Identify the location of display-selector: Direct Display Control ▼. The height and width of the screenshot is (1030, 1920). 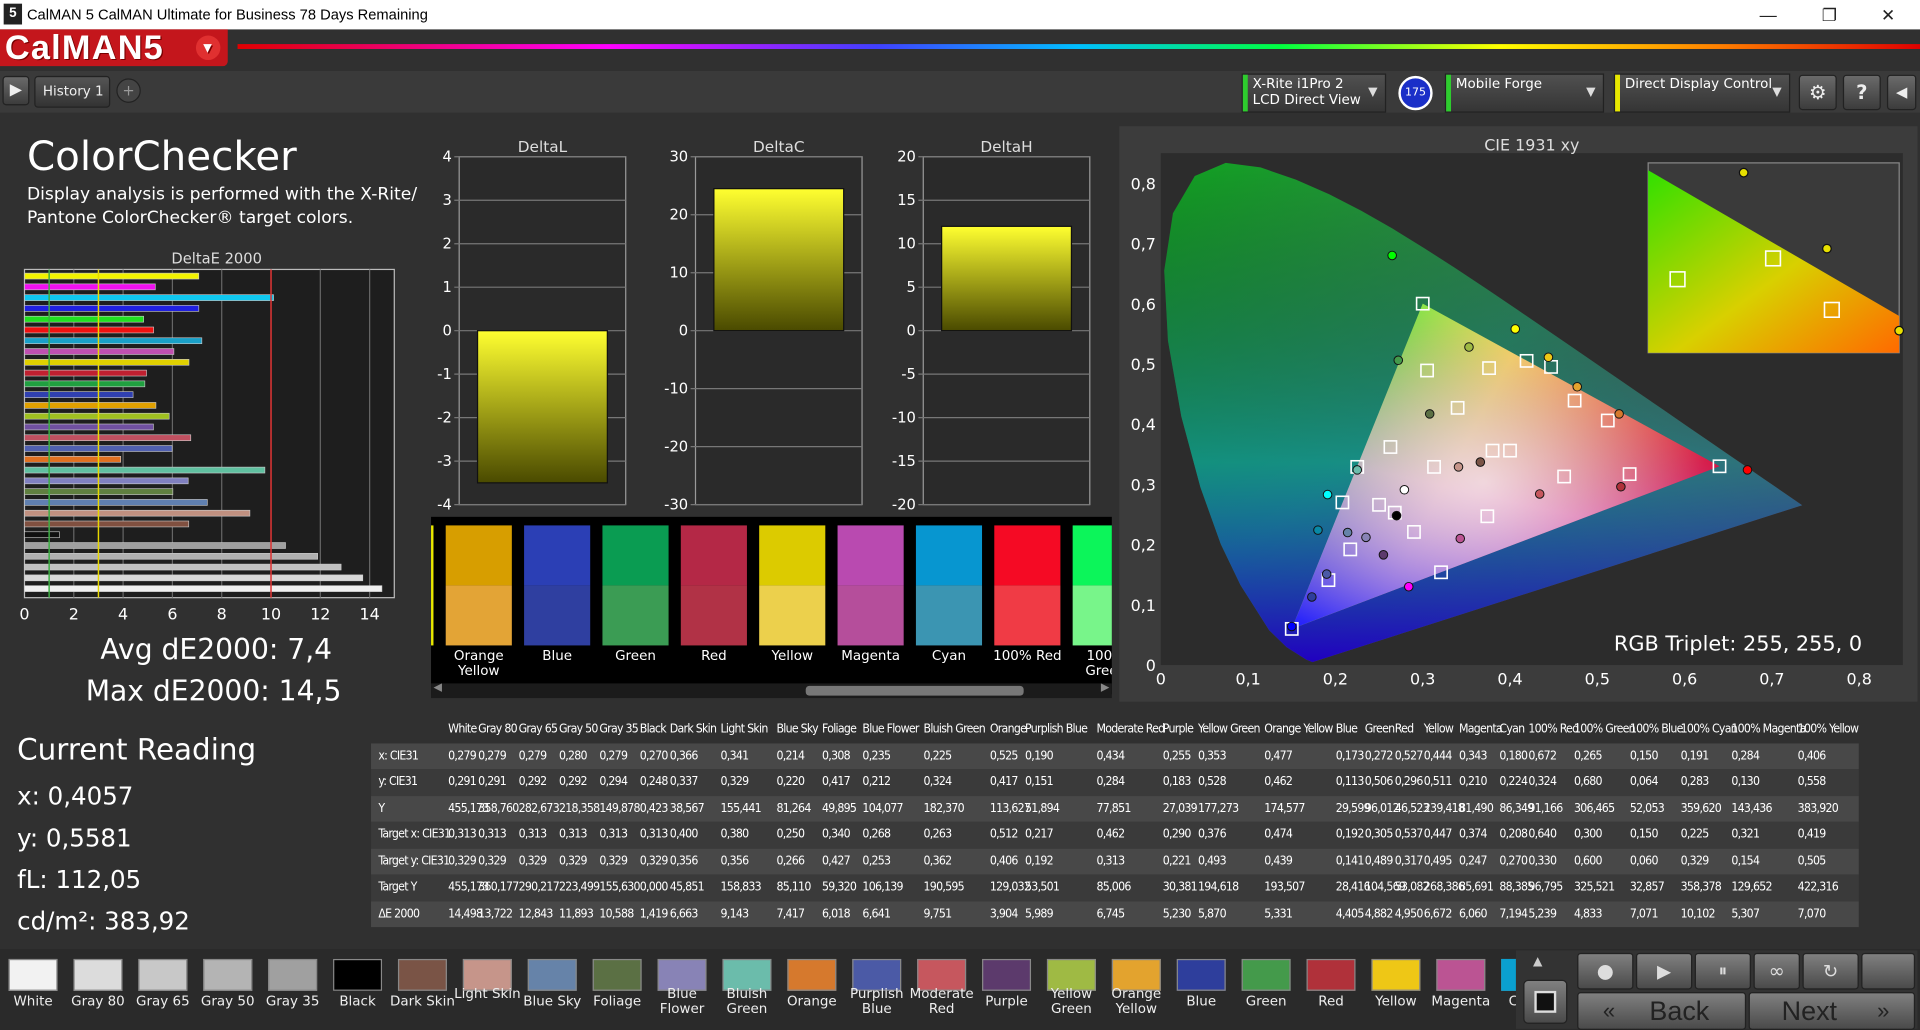
(1702, 93).